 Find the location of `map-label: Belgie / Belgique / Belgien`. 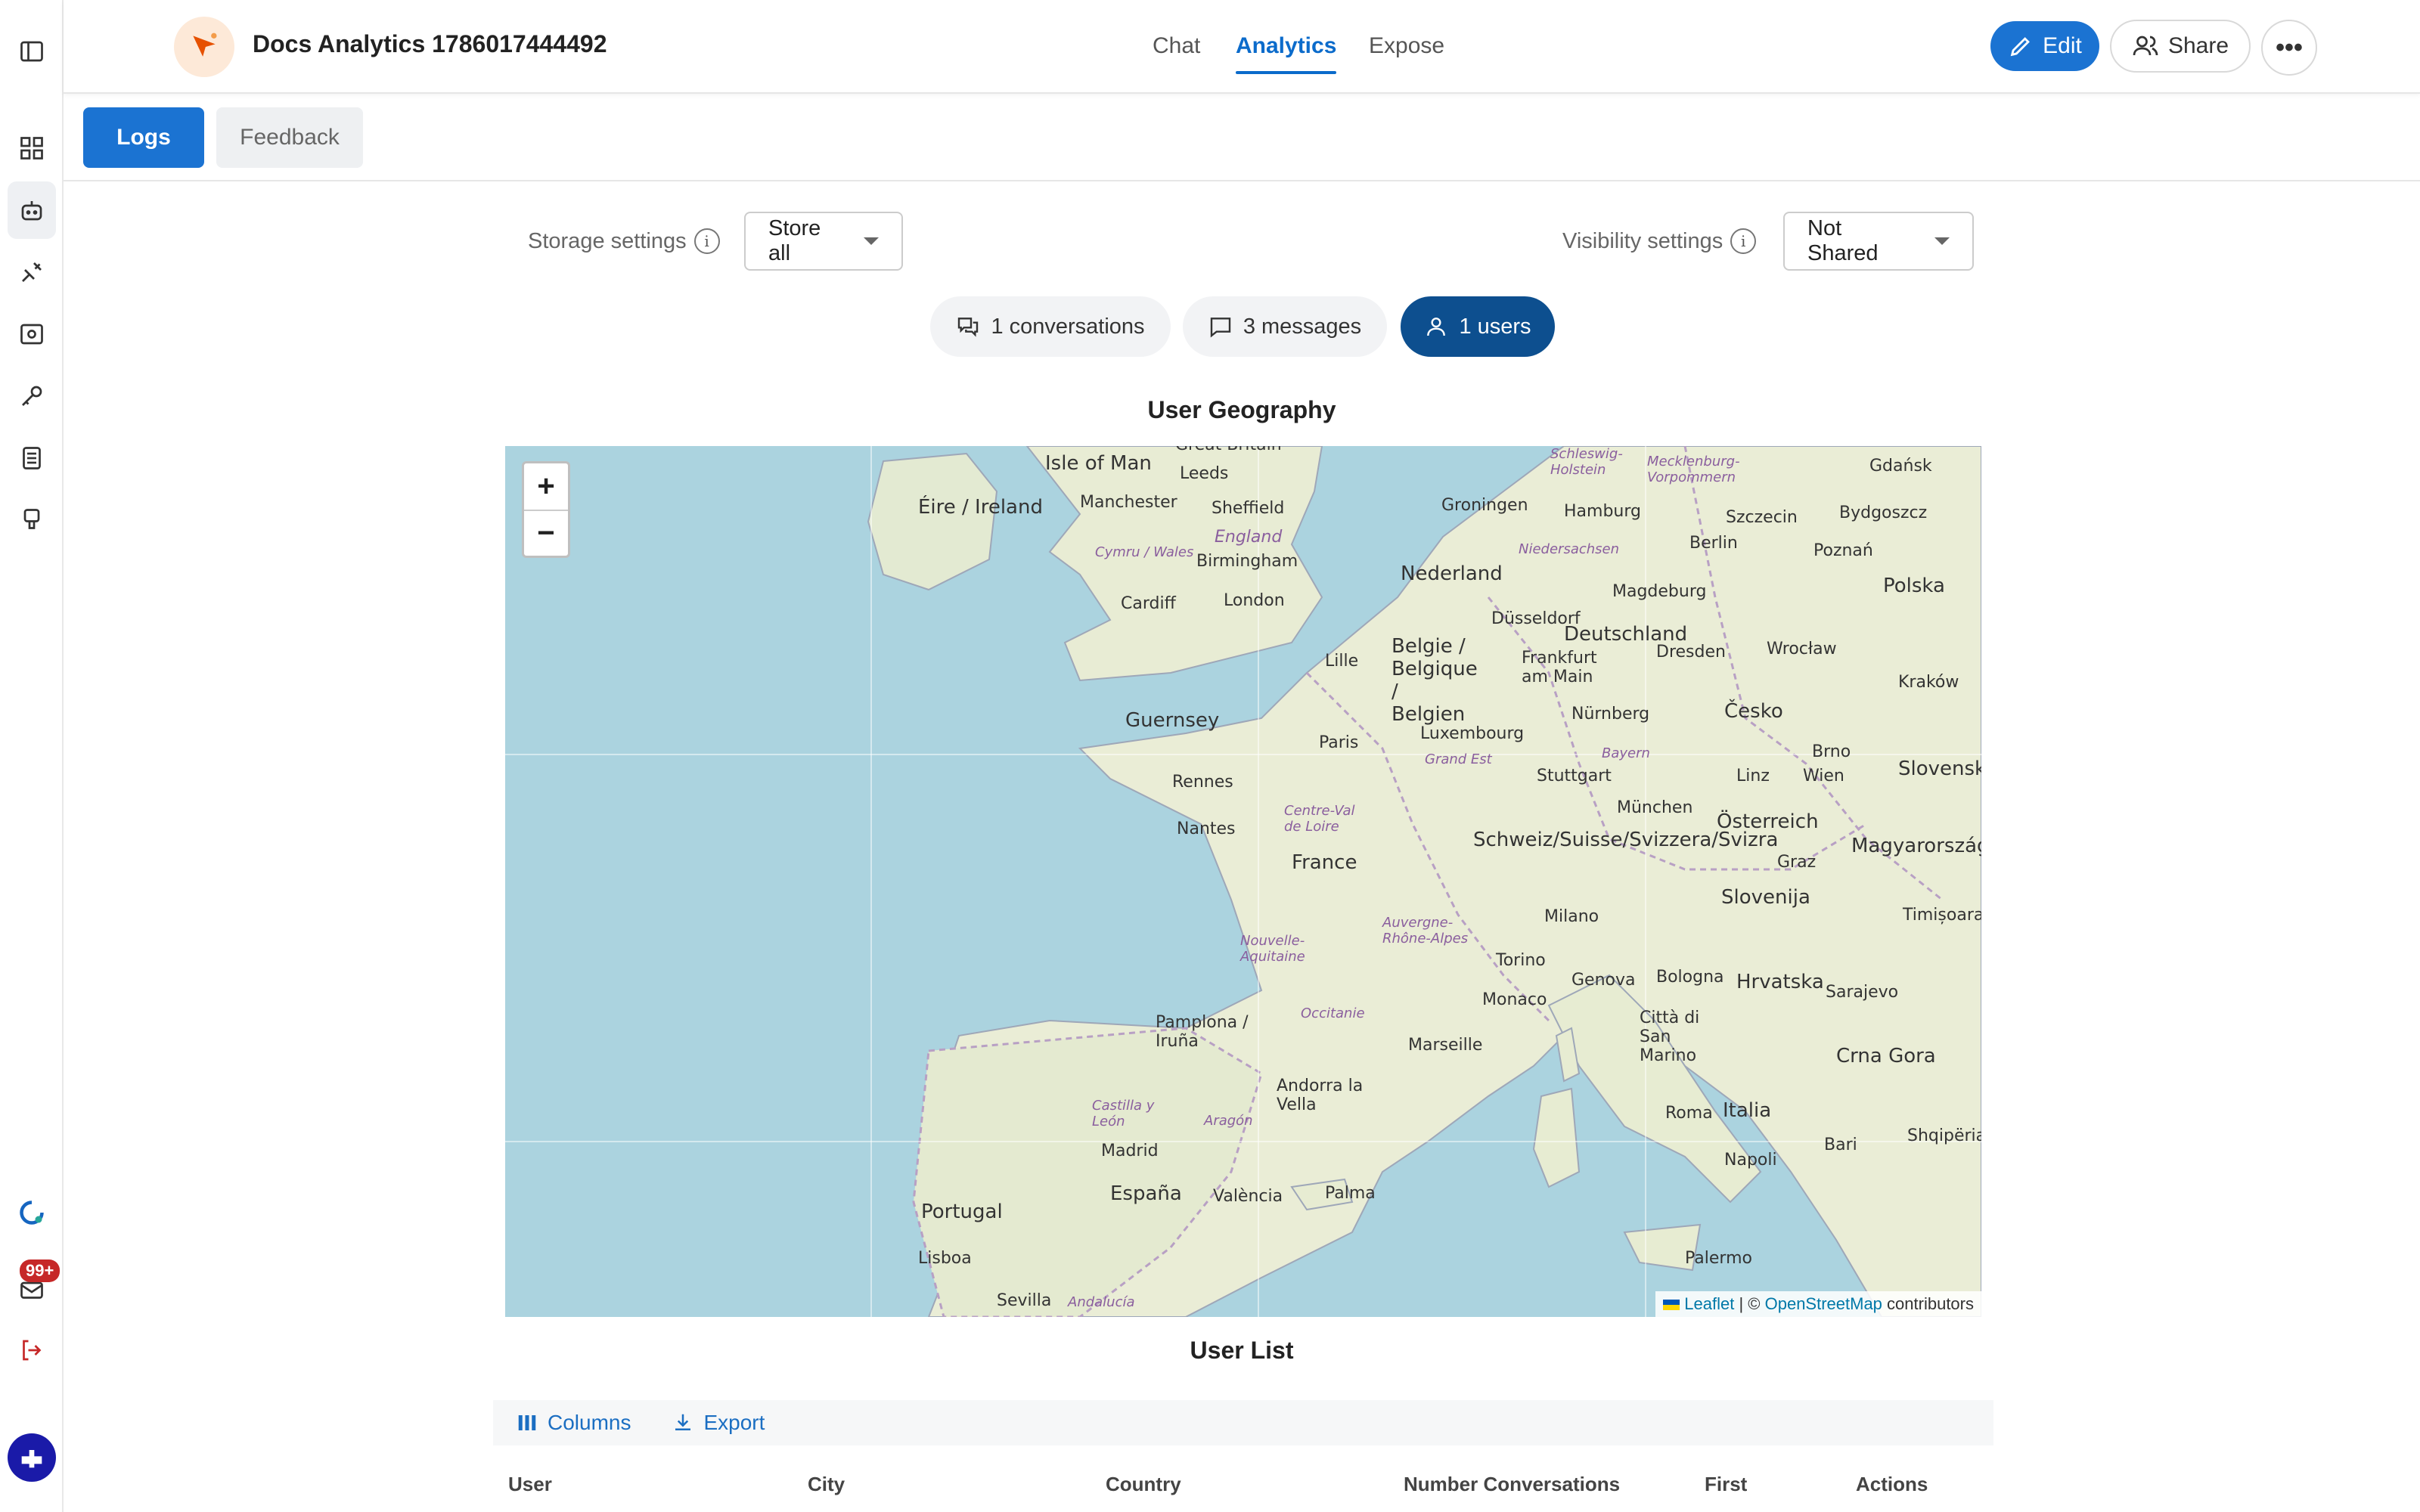

map-label: Belgie / Belgique / Belgien is located at coordinates (1435, 680).